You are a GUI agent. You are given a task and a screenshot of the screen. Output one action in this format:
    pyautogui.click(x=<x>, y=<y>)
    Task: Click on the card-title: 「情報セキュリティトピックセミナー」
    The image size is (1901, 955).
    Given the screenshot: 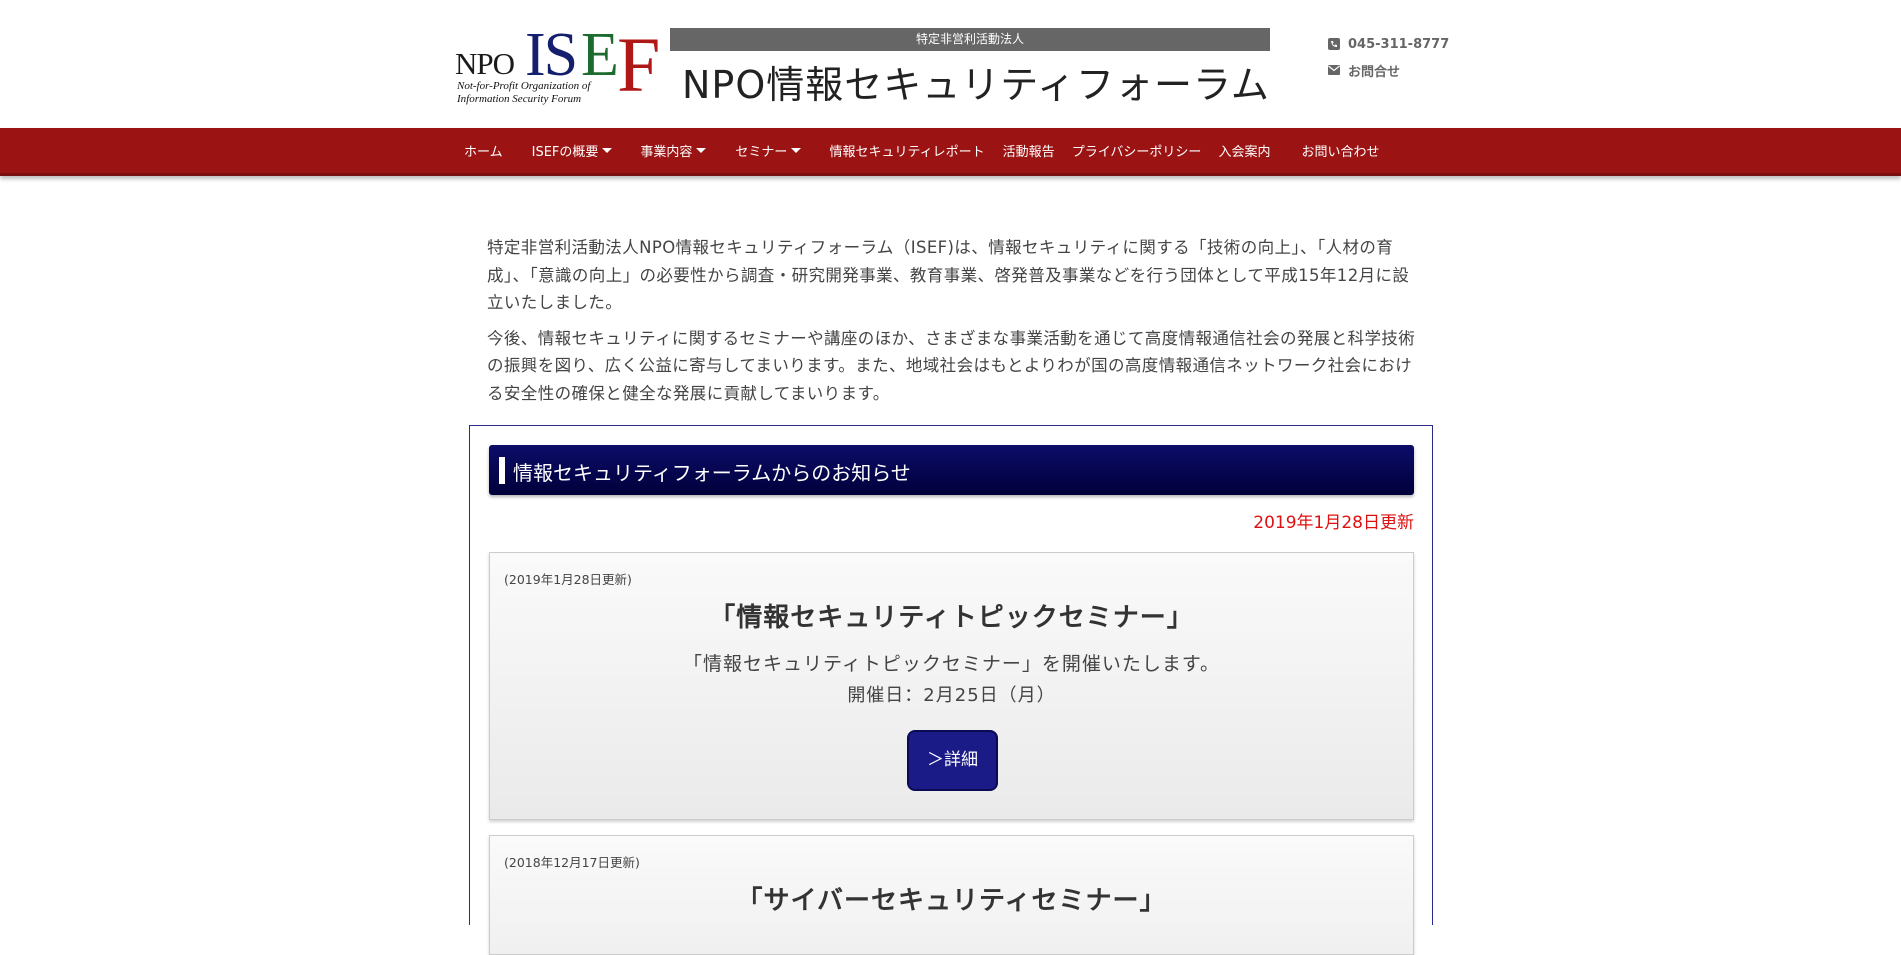 What is the action you would take?
    pyautogui.click(x=951, y=618)
    